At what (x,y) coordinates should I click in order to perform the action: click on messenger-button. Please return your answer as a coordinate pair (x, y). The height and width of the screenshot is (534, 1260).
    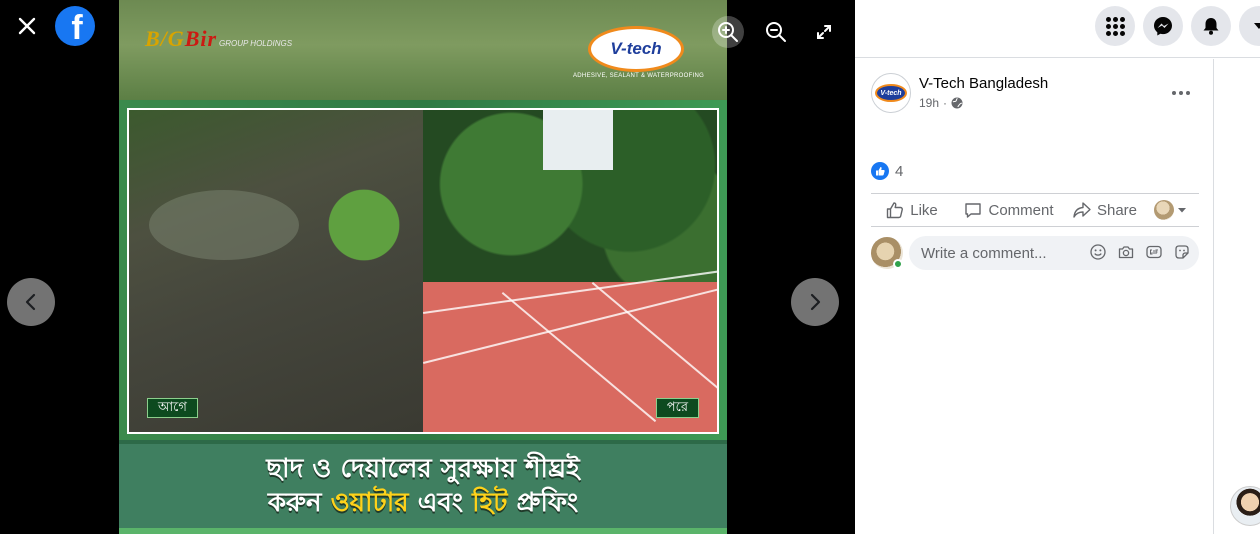
    Looking at the image, I should click on (1163, 26).